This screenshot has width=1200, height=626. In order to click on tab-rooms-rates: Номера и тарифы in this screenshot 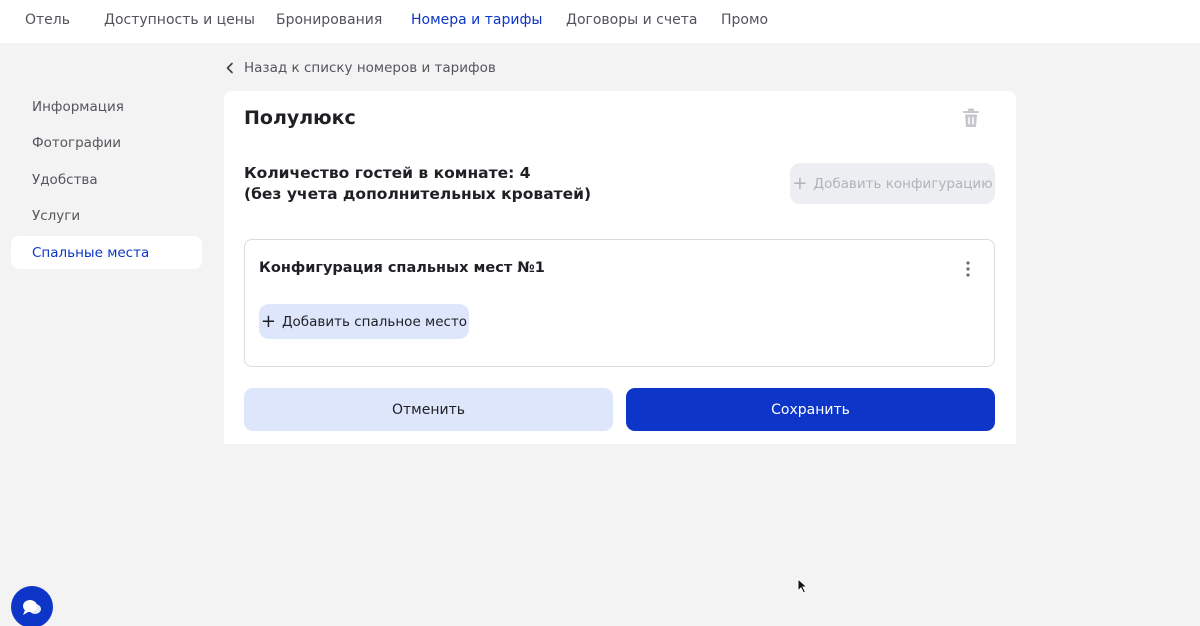, I will do `click(476, 20)`.